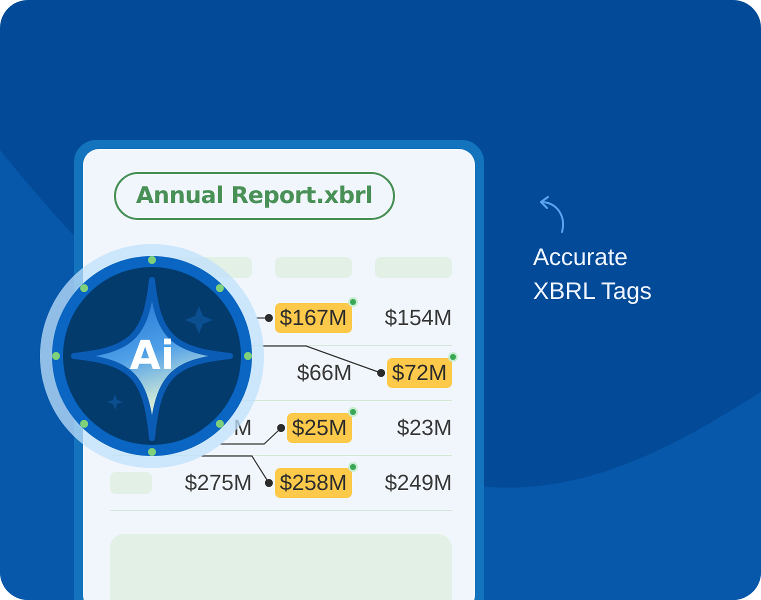 Image resolution: width=761 pixels, height=600 pixels. What do you see at coordinates (264, 318) in the screenshot?
I see `connector-line` at bounding box center [264, 318].